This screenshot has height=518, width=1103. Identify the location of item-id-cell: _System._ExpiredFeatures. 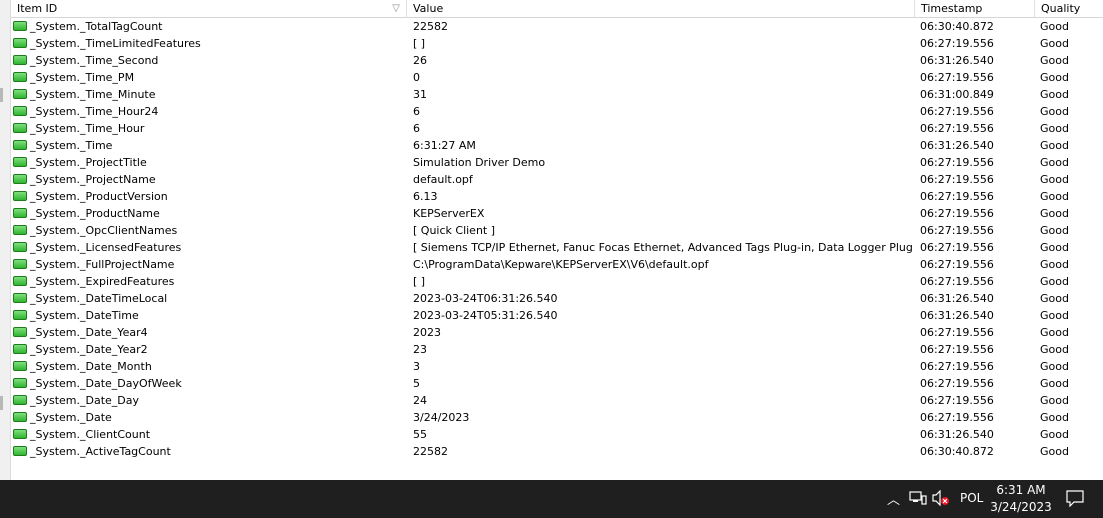
(209, 281).